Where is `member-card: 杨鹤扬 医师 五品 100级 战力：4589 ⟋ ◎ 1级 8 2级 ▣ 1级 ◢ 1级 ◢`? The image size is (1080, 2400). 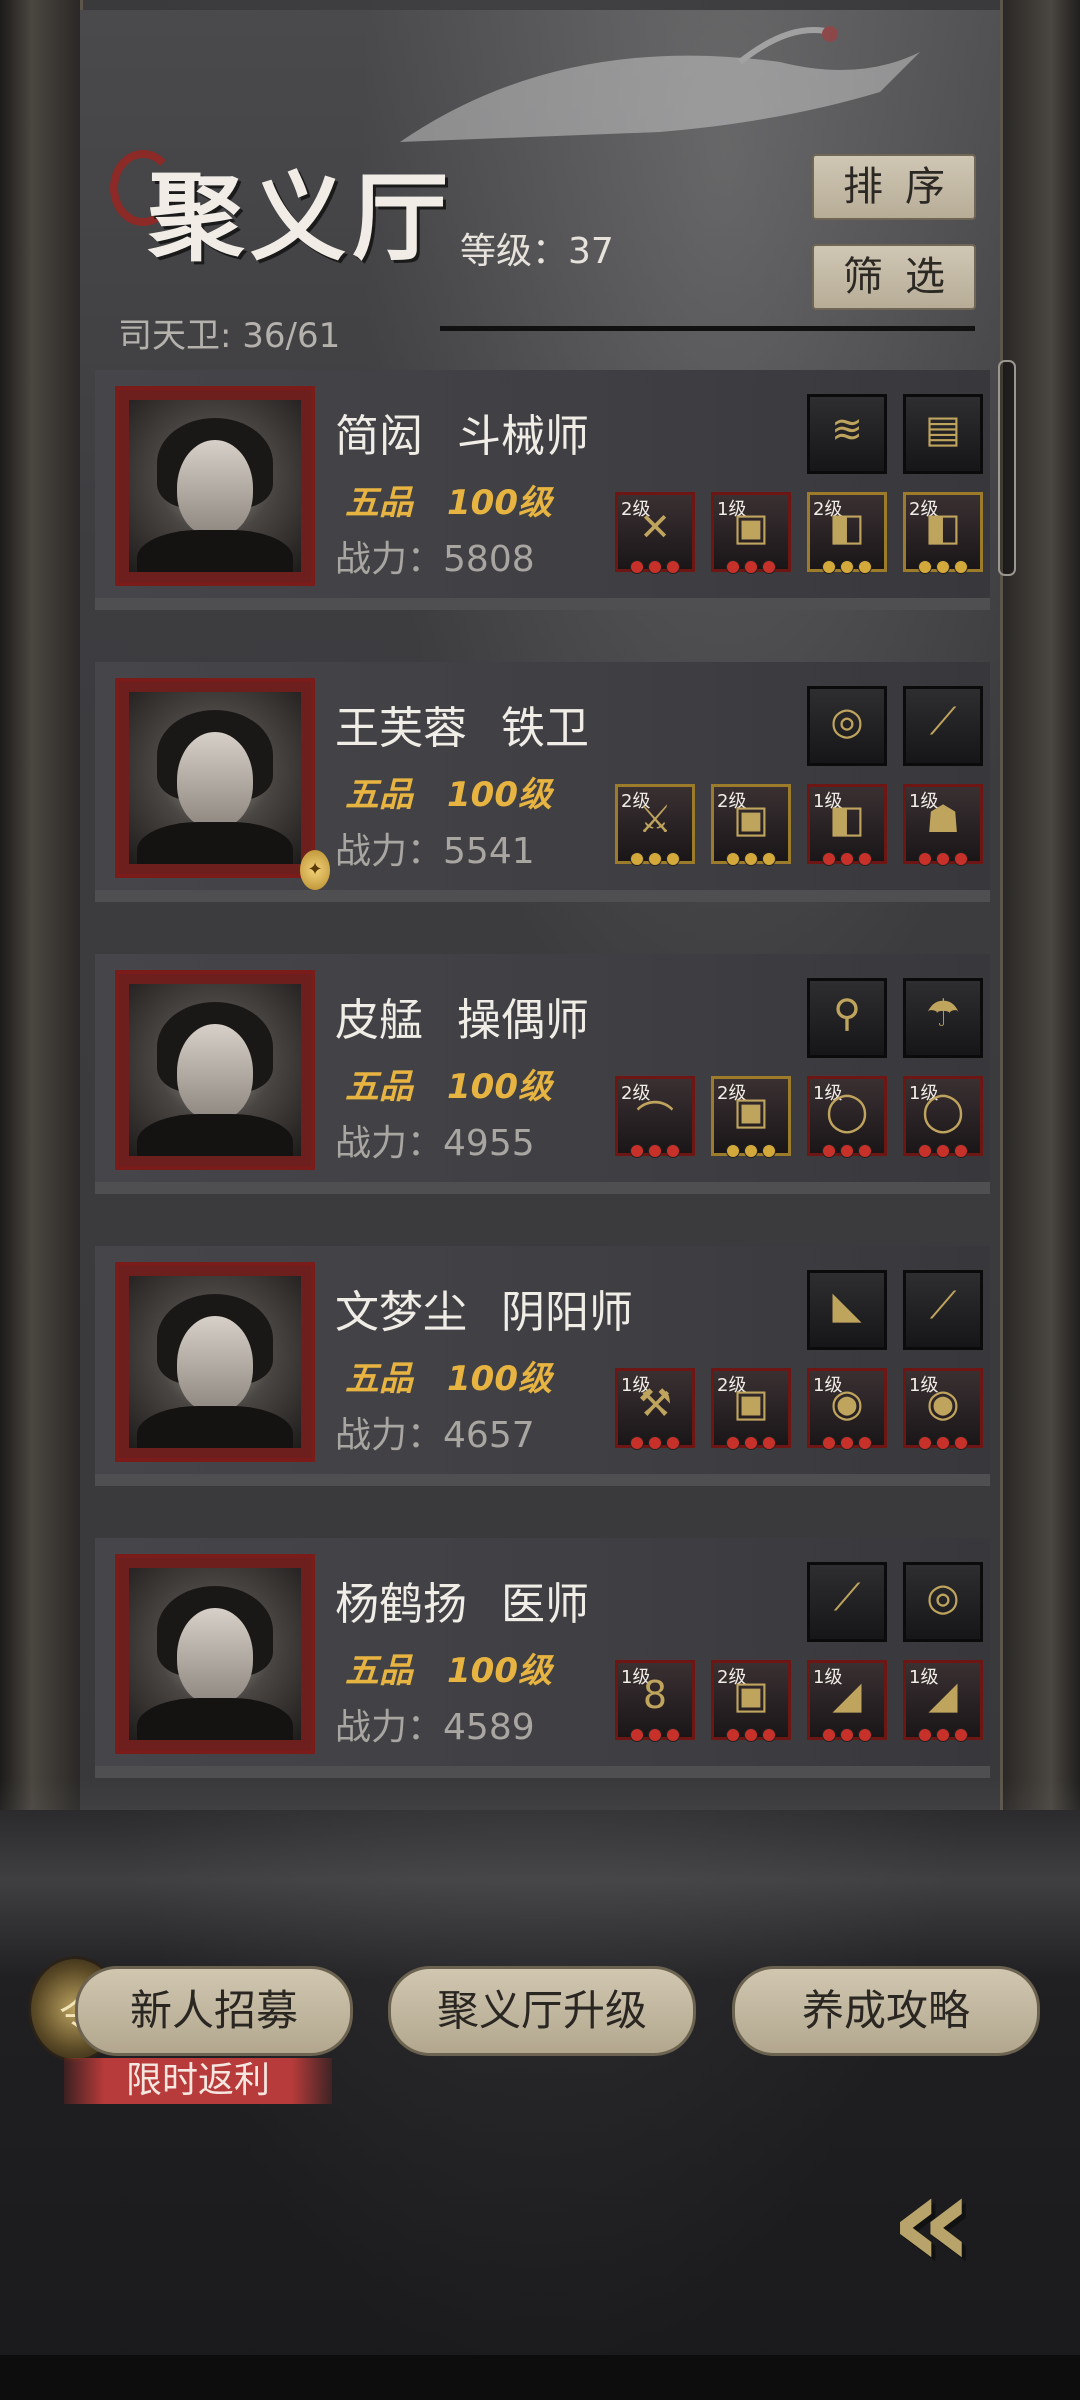 member-card: 杨鹤扬 医师 五品 100级 战力：4589 ⟋ ◎ 1级 8 2级 ▣ 1级 ◢ 1级 ◢ is located at coordinates (542, 1658).